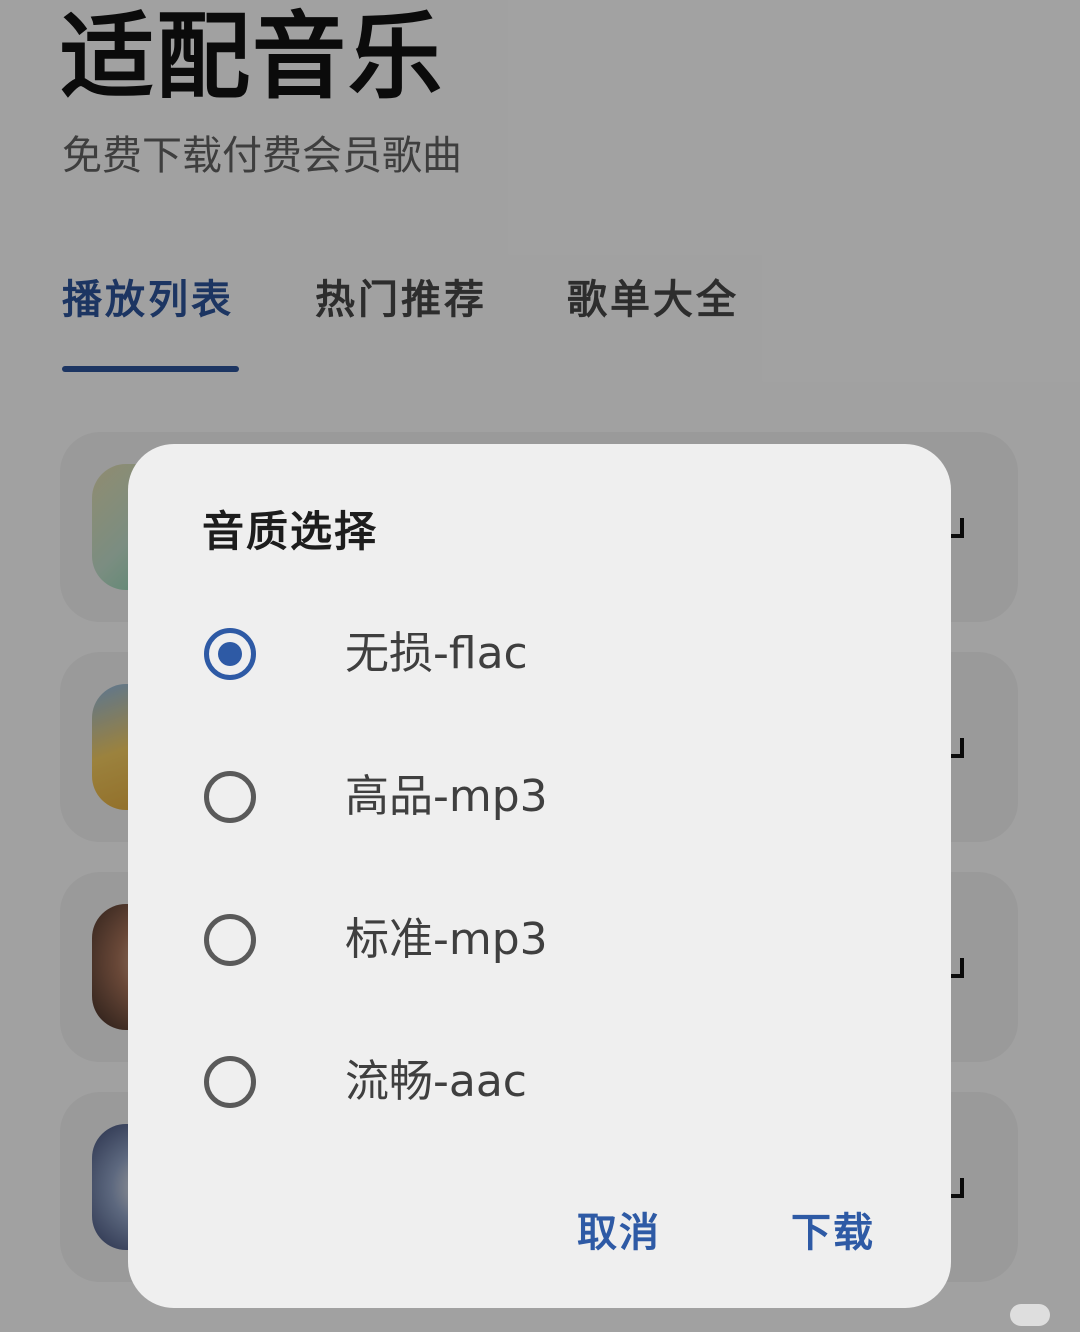 The image size is (1080, 1332). I want to click on option-label: 流畅-aac, so click(436, 1081).